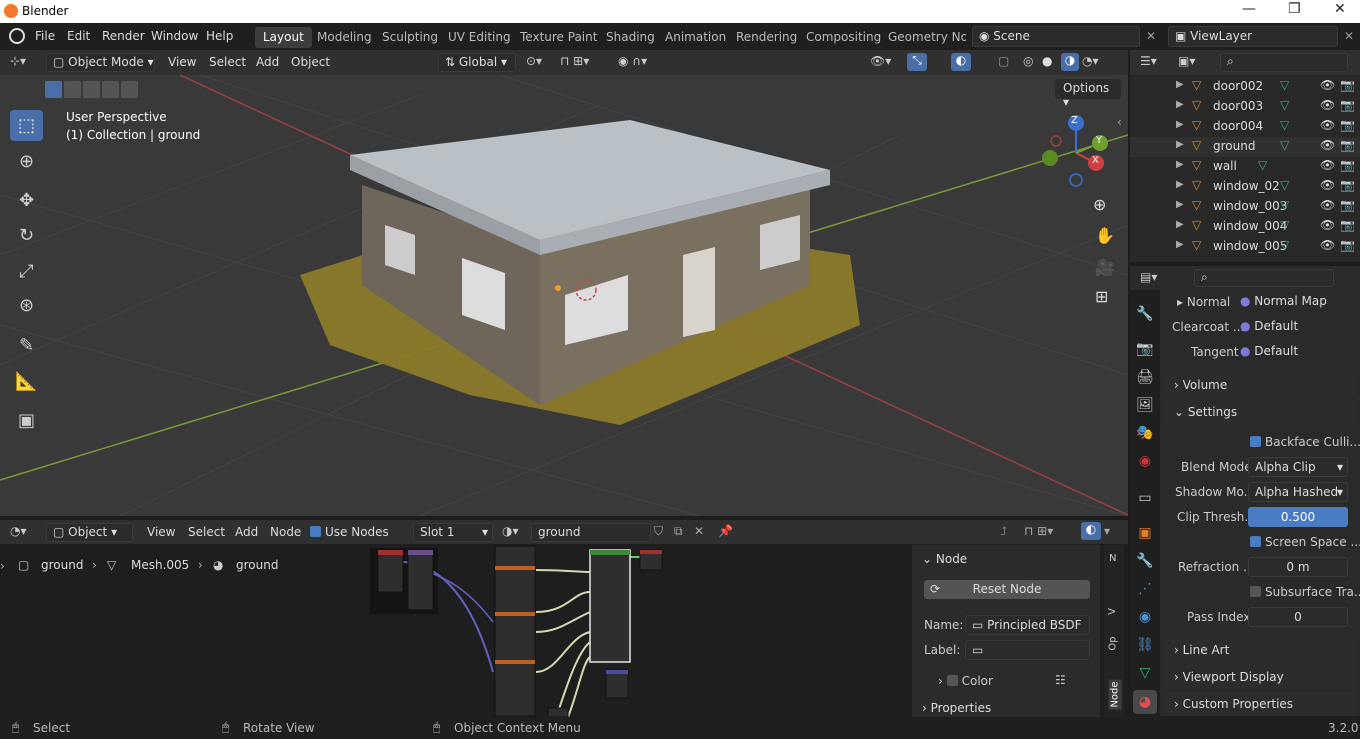  What do you see at coordinates (1145, 433) in the screenshot?
I see `scene-tab-icon: 🎭` at bounding box center [1145, 433].